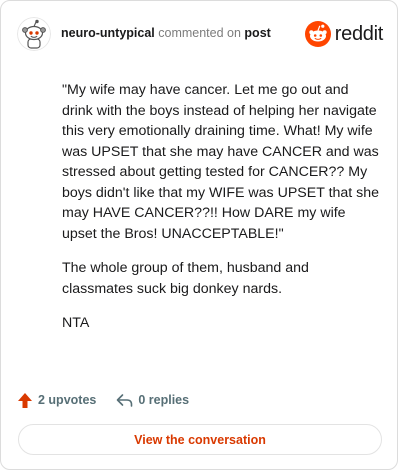 Image resolution: width=400 pixels, height=472 pixels. What do you see at coordinates (125, 400) in the screenshot?
I see `reply-arrow-icon` at bounding box center [125, 400].